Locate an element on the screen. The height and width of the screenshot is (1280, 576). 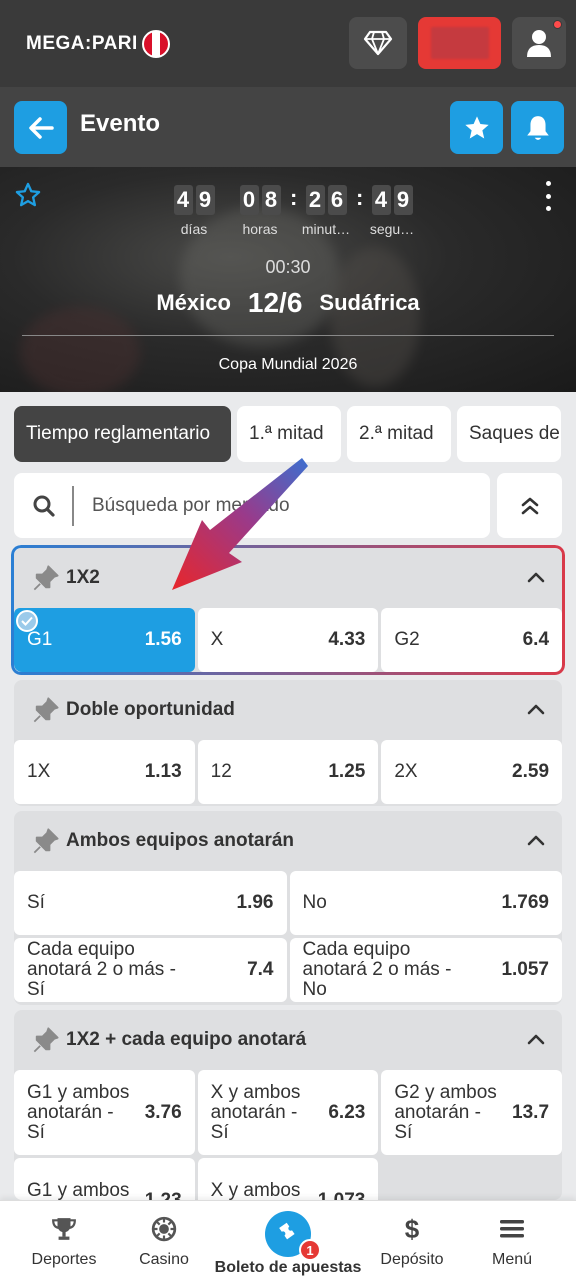
search-divider is located at coordinates (73, 506).